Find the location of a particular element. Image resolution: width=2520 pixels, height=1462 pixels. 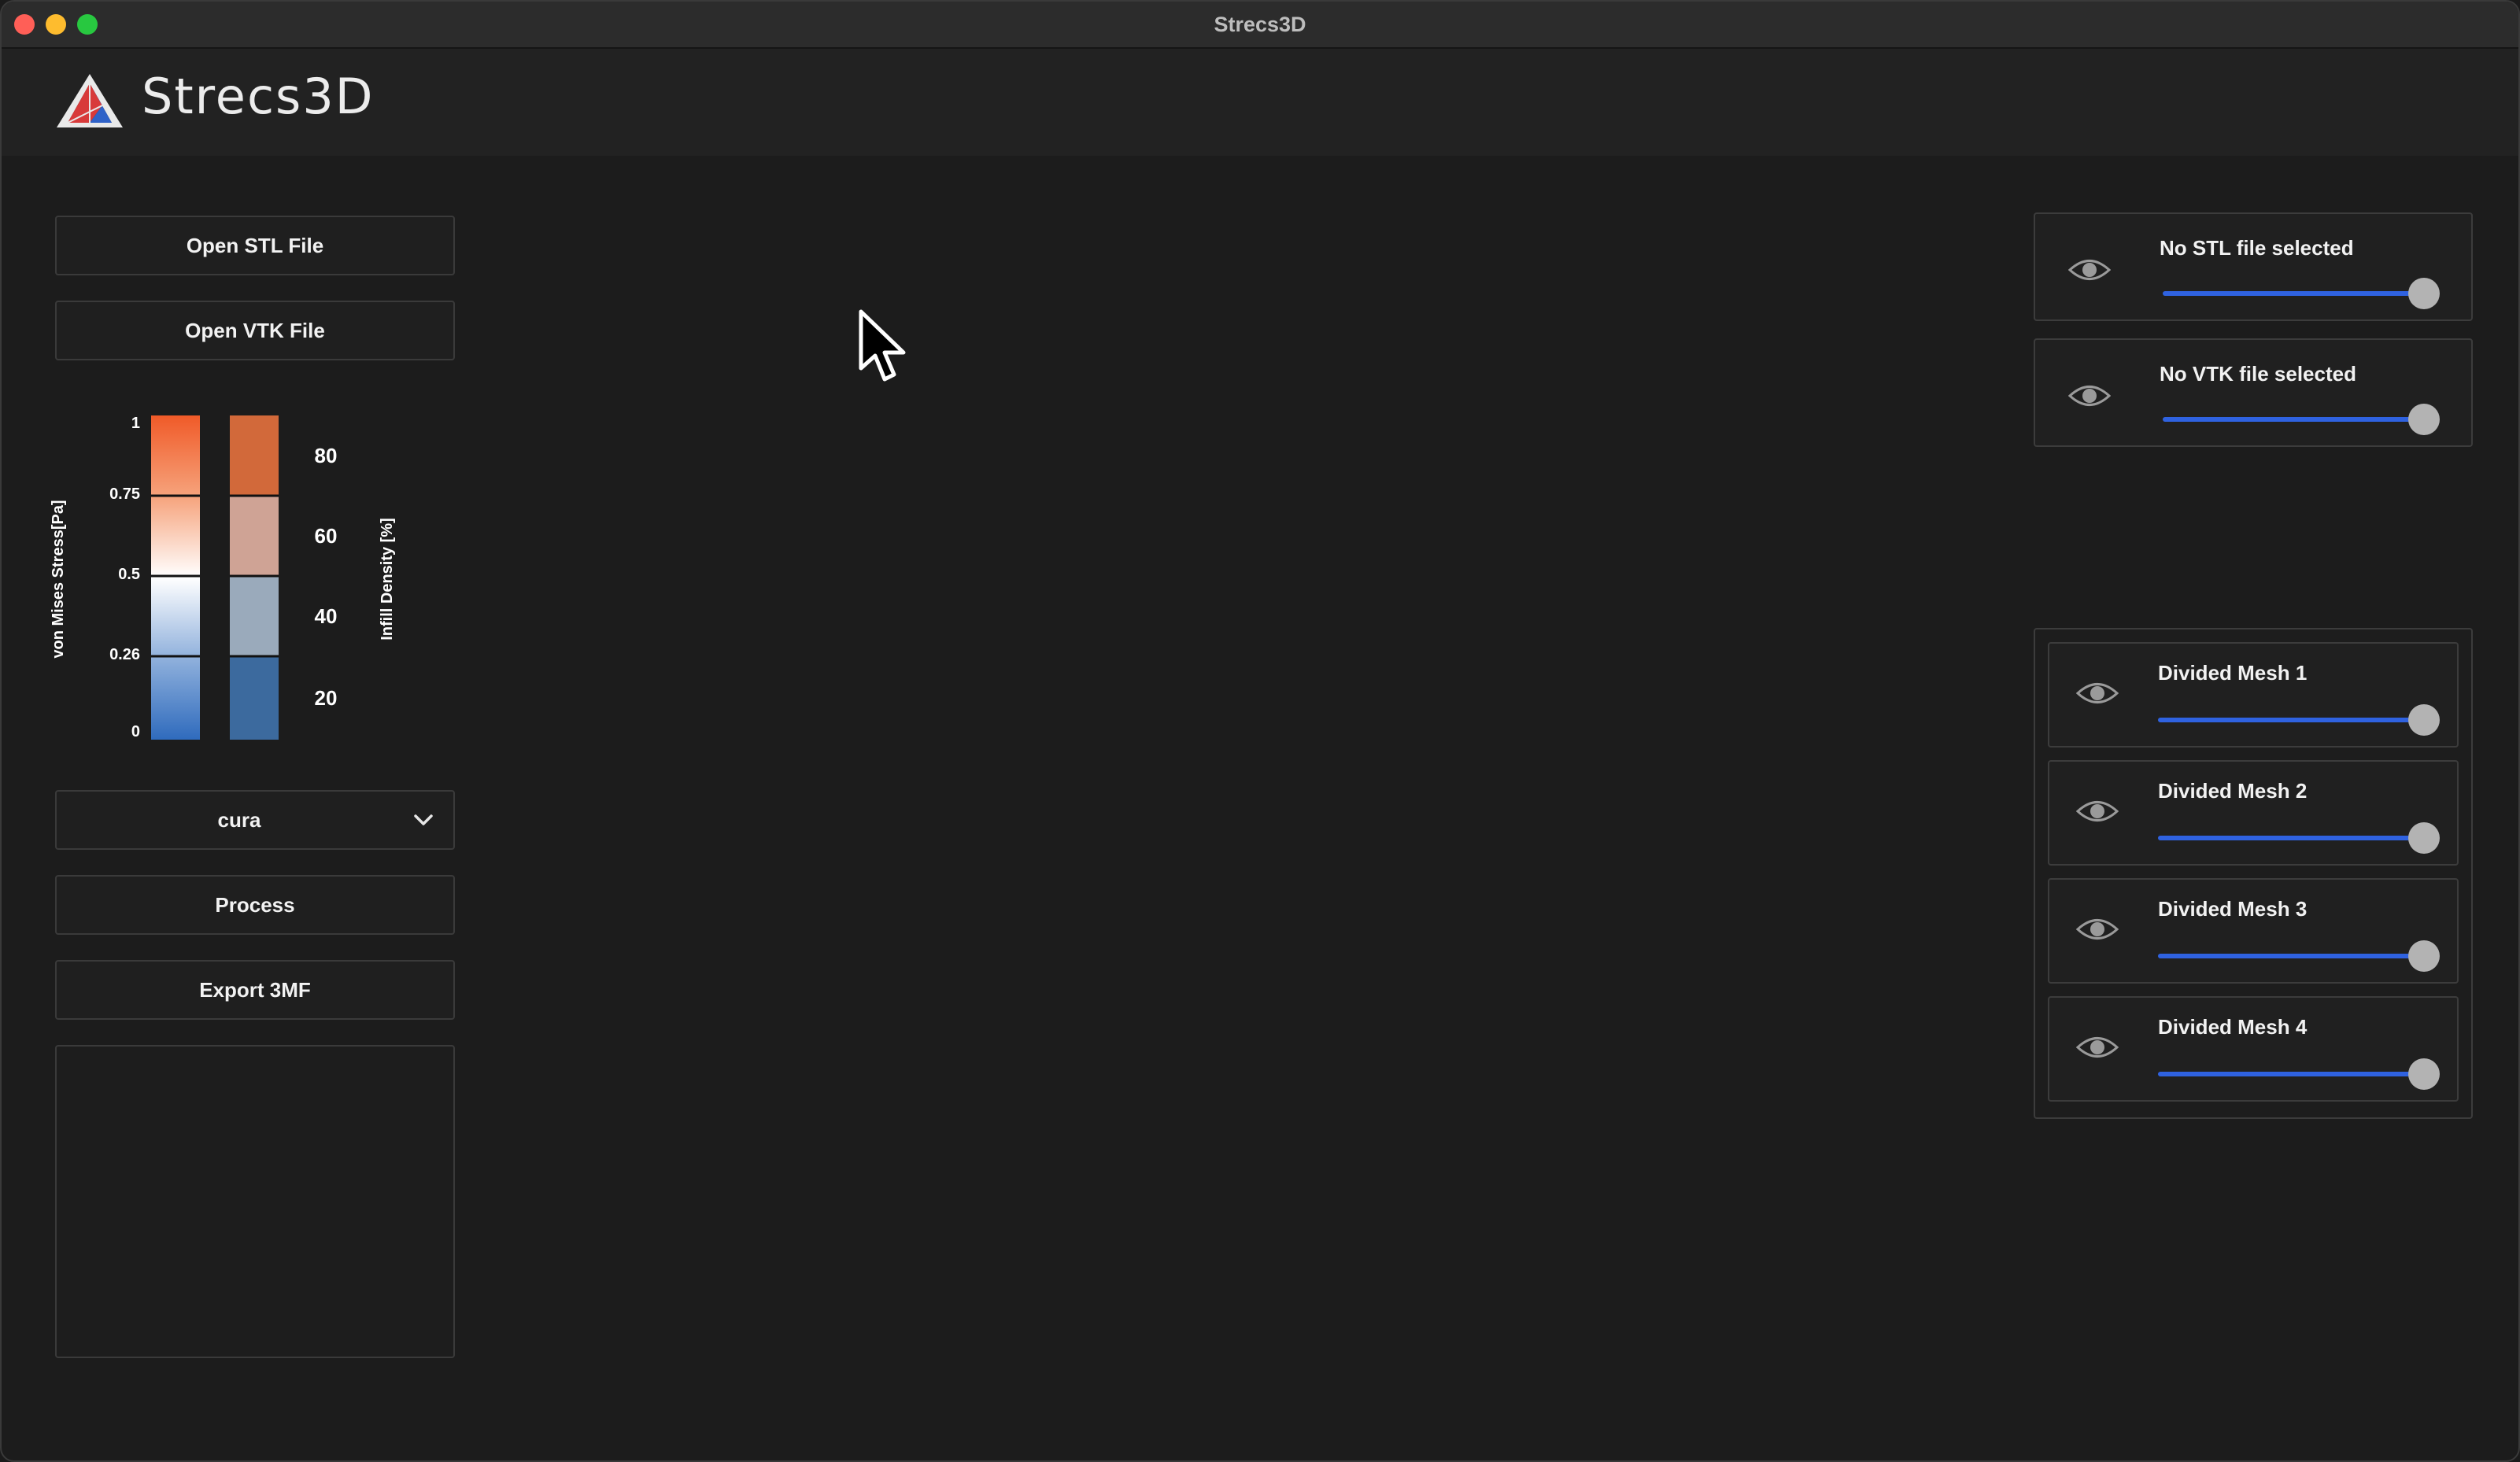

mesh-3-opacity-slider is located at coordinates (2286, 956).